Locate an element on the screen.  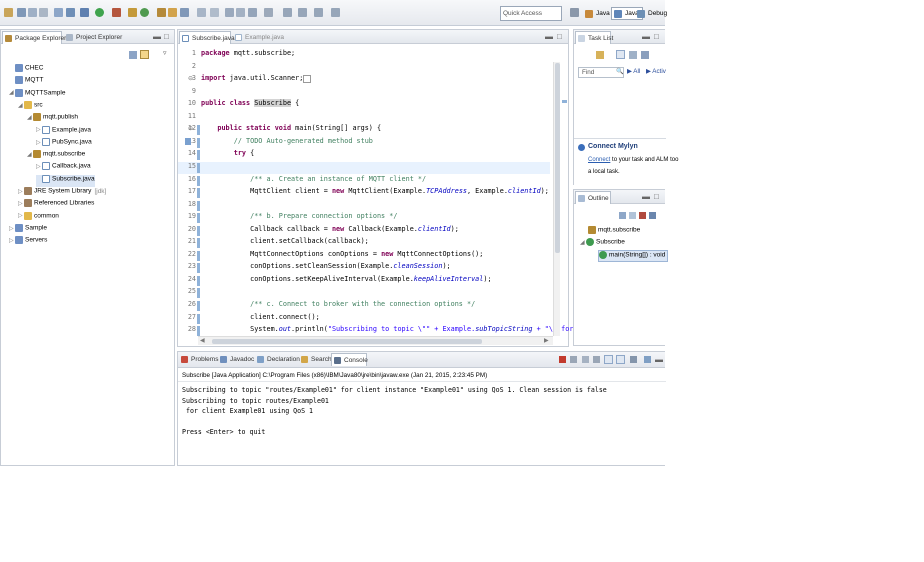
tree-item: ▷ Referenced Libraries is located at coordinates (56, 205).